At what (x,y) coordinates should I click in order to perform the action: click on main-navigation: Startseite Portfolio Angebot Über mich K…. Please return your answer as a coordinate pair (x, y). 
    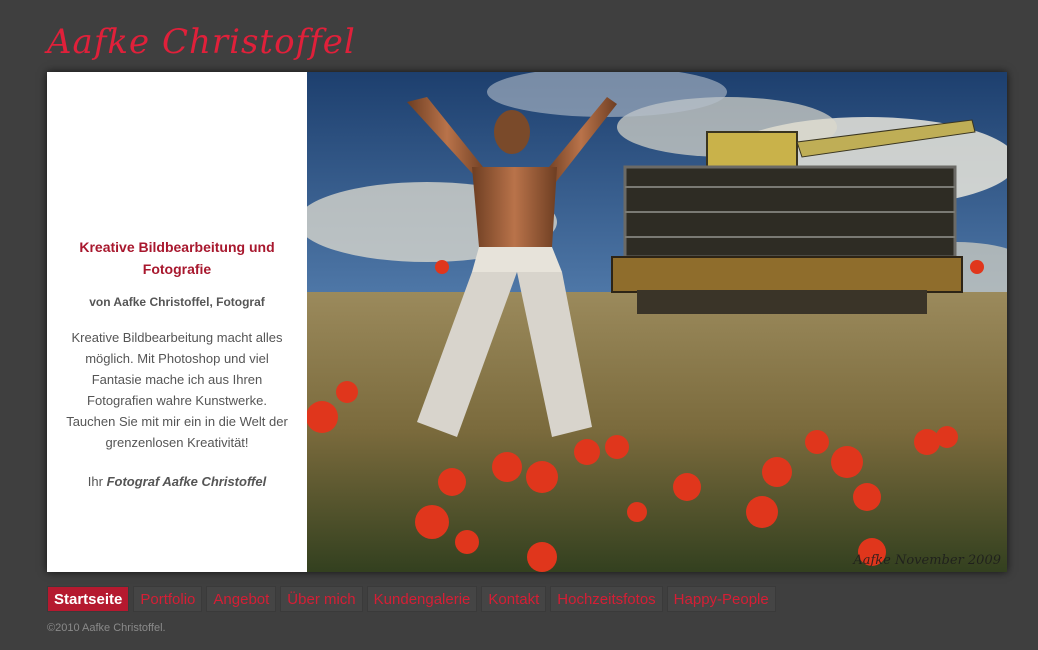
    Looking at the image, I should click on (411, 599).